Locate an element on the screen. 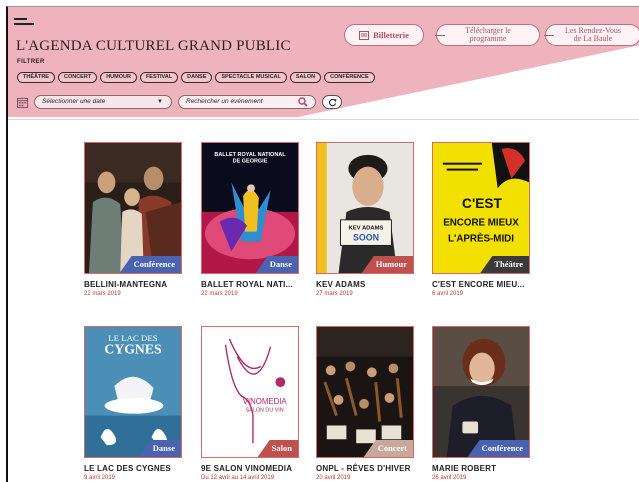 The width and height of the screenshot is (639, 482). tag-salon: SALON is located at coordinates (305, 77).